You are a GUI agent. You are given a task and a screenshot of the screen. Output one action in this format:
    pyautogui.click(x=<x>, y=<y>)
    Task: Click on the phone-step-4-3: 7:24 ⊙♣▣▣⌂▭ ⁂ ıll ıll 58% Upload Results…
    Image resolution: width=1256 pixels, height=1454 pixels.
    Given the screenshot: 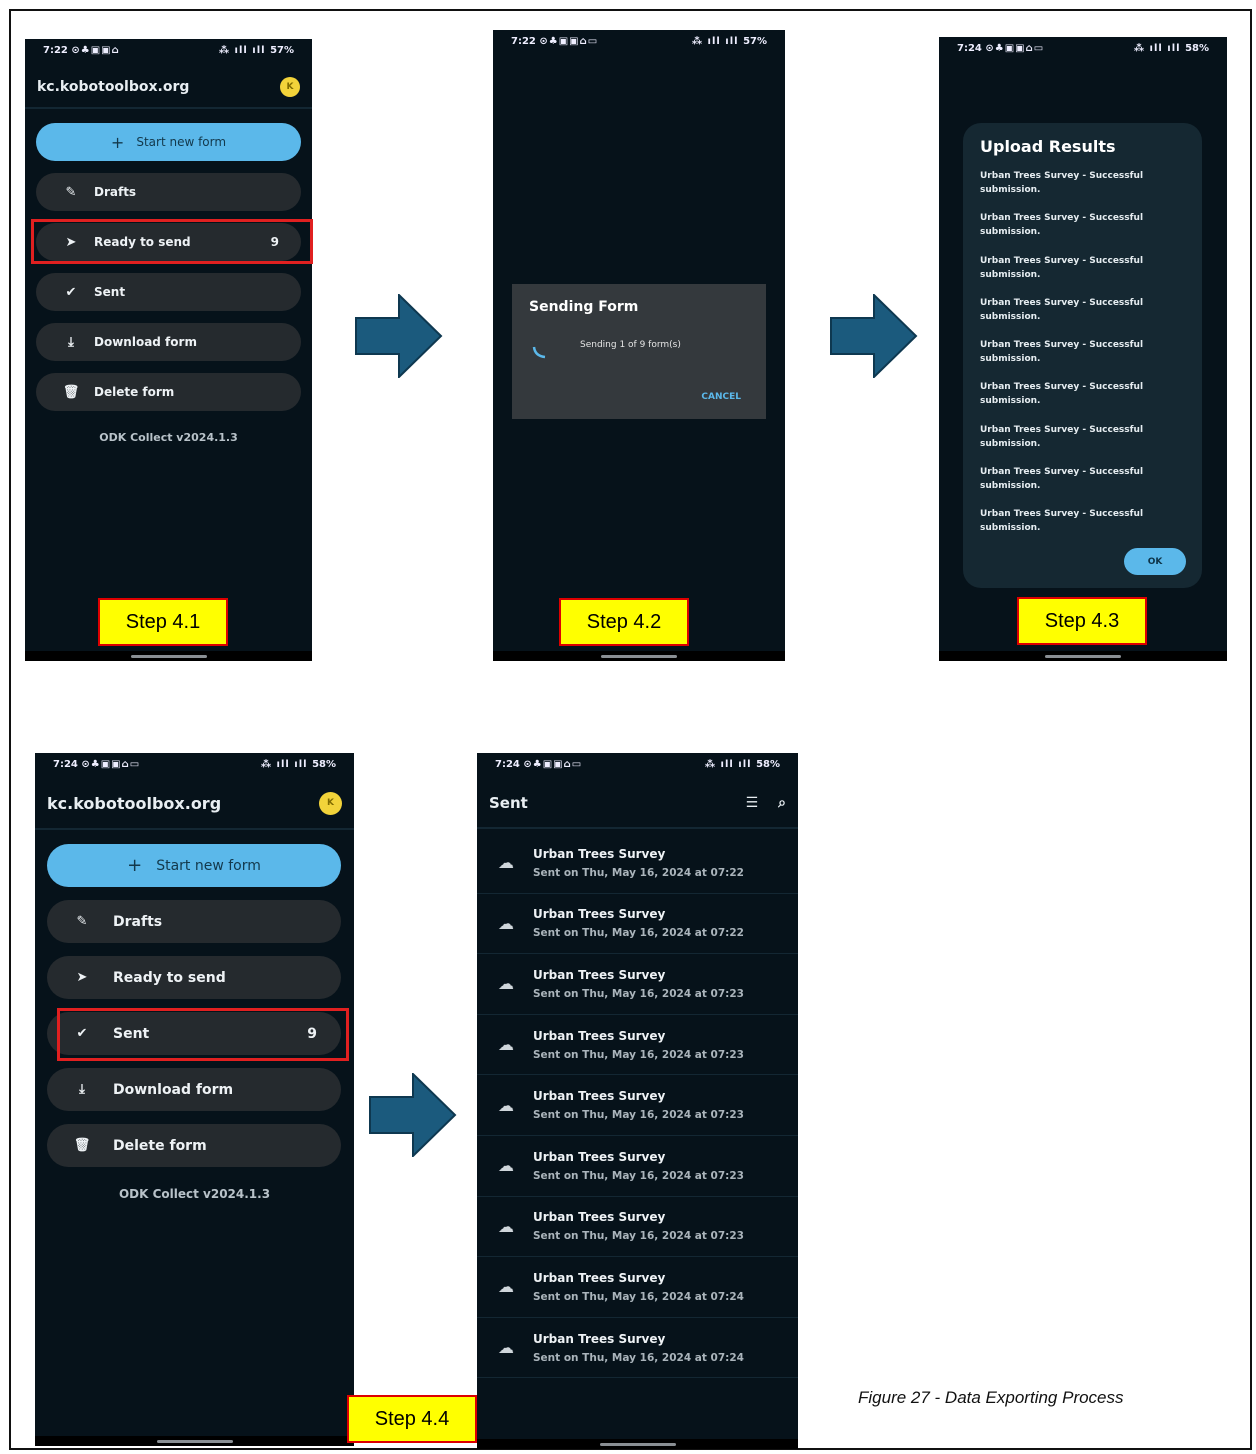 What is the action you would take?
    pyautogui.click(x=1083, y=349)
    